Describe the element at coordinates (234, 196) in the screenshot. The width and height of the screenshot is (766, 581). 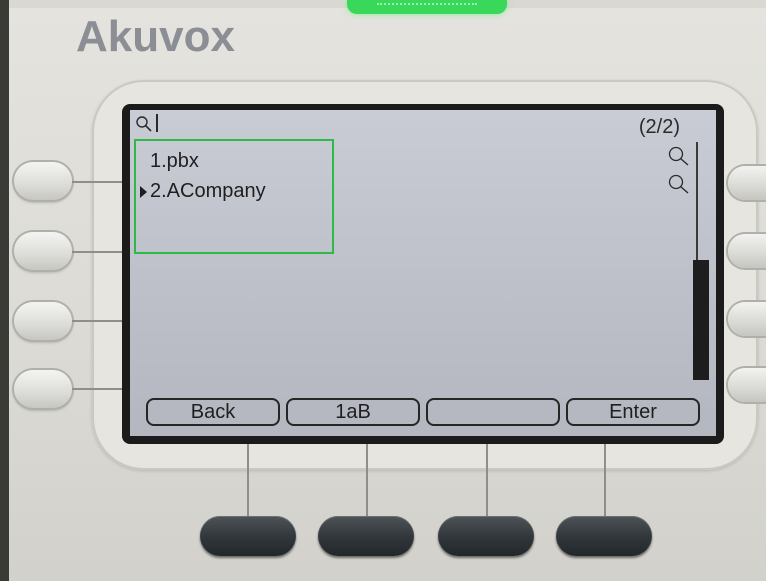
I see `annotation-highlight` at that location.